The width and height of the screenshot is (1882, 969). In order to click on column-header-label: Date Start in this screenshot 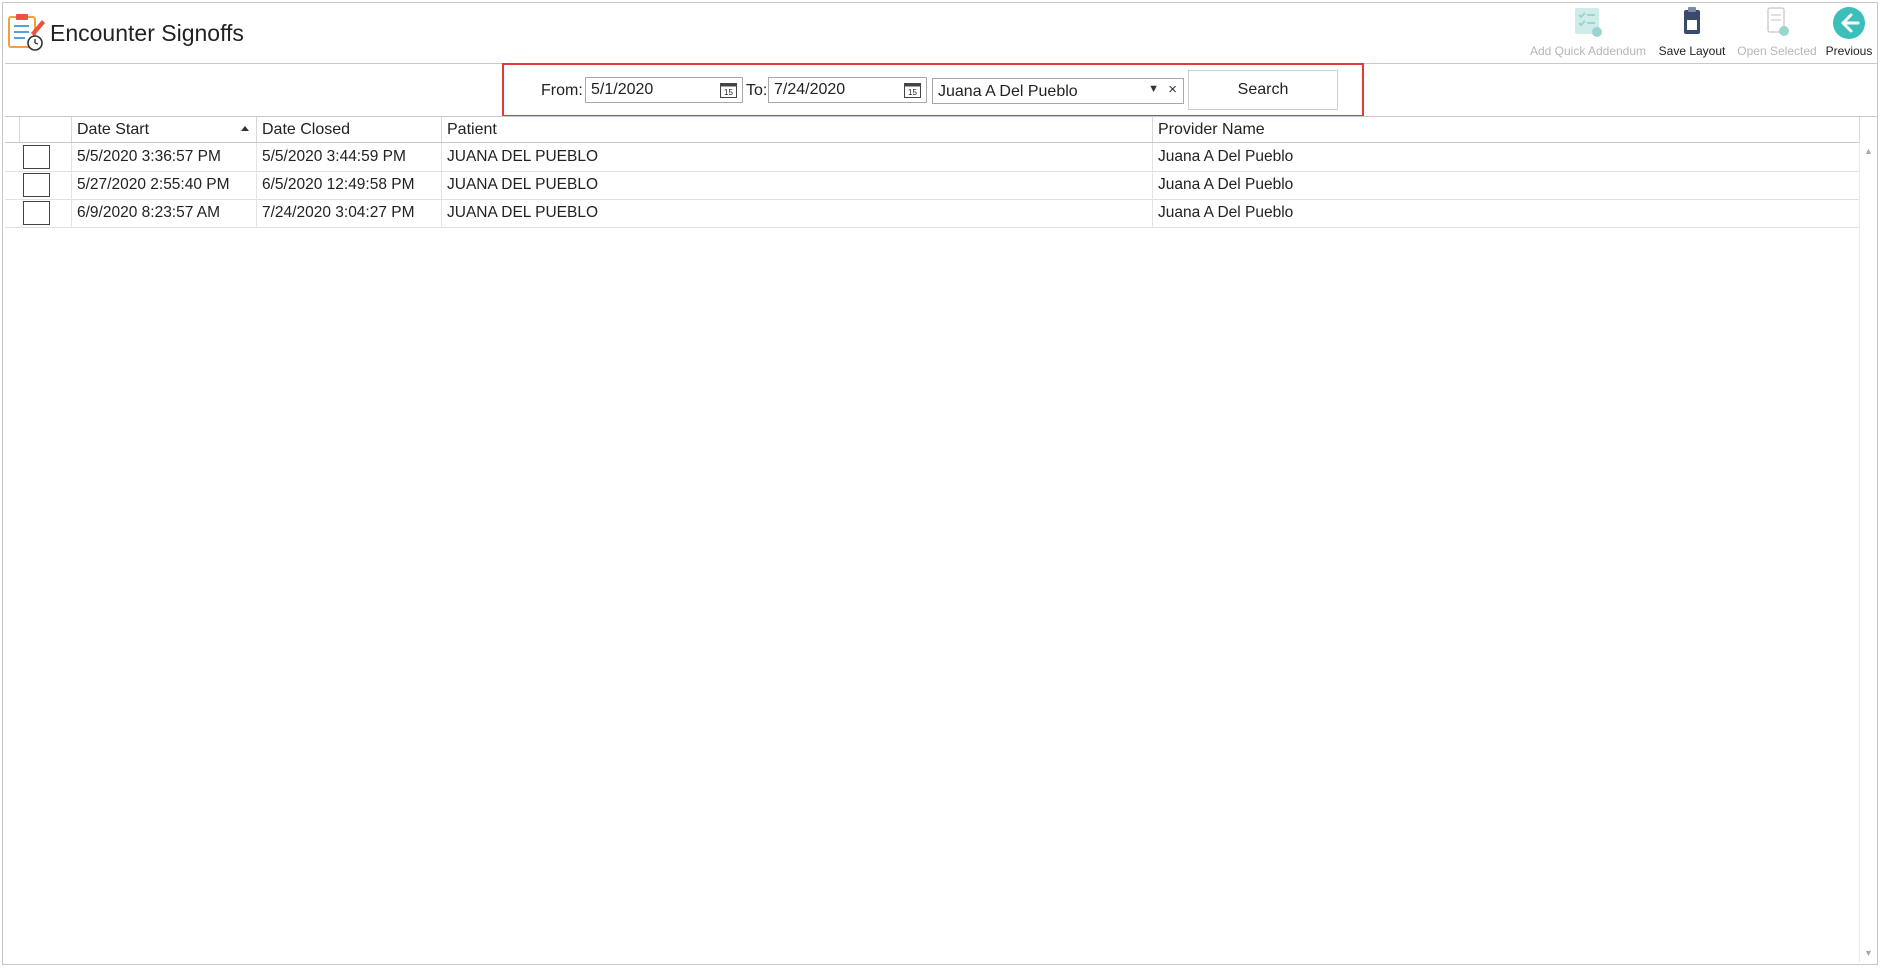, I will do `click(113, 129)`.